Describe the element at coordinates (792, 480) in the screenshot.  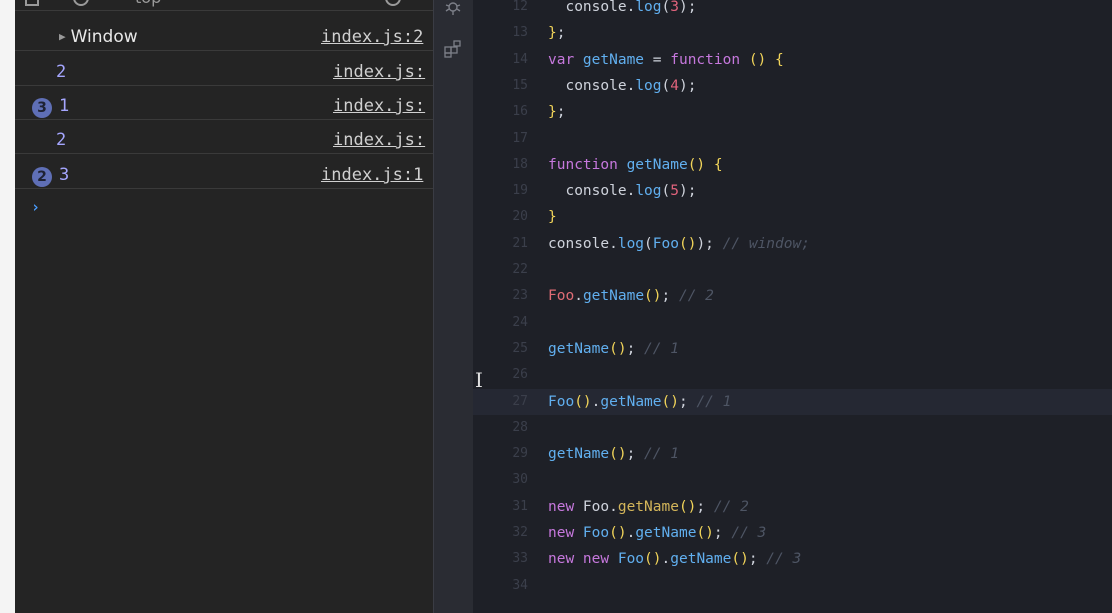
I see `code-line: 30` at that location.